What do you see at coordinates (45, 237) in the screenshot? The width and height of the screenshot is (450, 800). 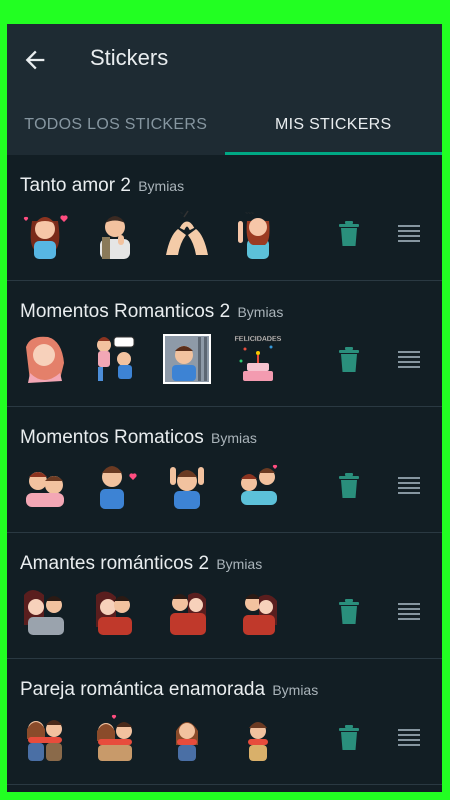 I see `sticker-girl-hearts` at bounding box center [45, 237].